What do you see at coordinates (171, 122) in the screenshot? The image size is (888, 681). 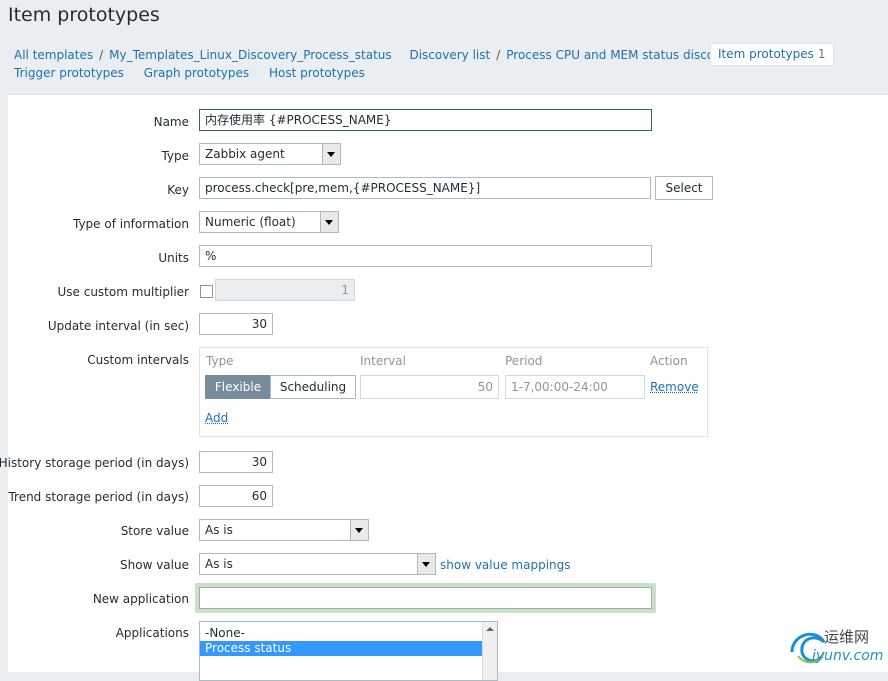 I see `name-label: Name` at bounding box center [171, 122].